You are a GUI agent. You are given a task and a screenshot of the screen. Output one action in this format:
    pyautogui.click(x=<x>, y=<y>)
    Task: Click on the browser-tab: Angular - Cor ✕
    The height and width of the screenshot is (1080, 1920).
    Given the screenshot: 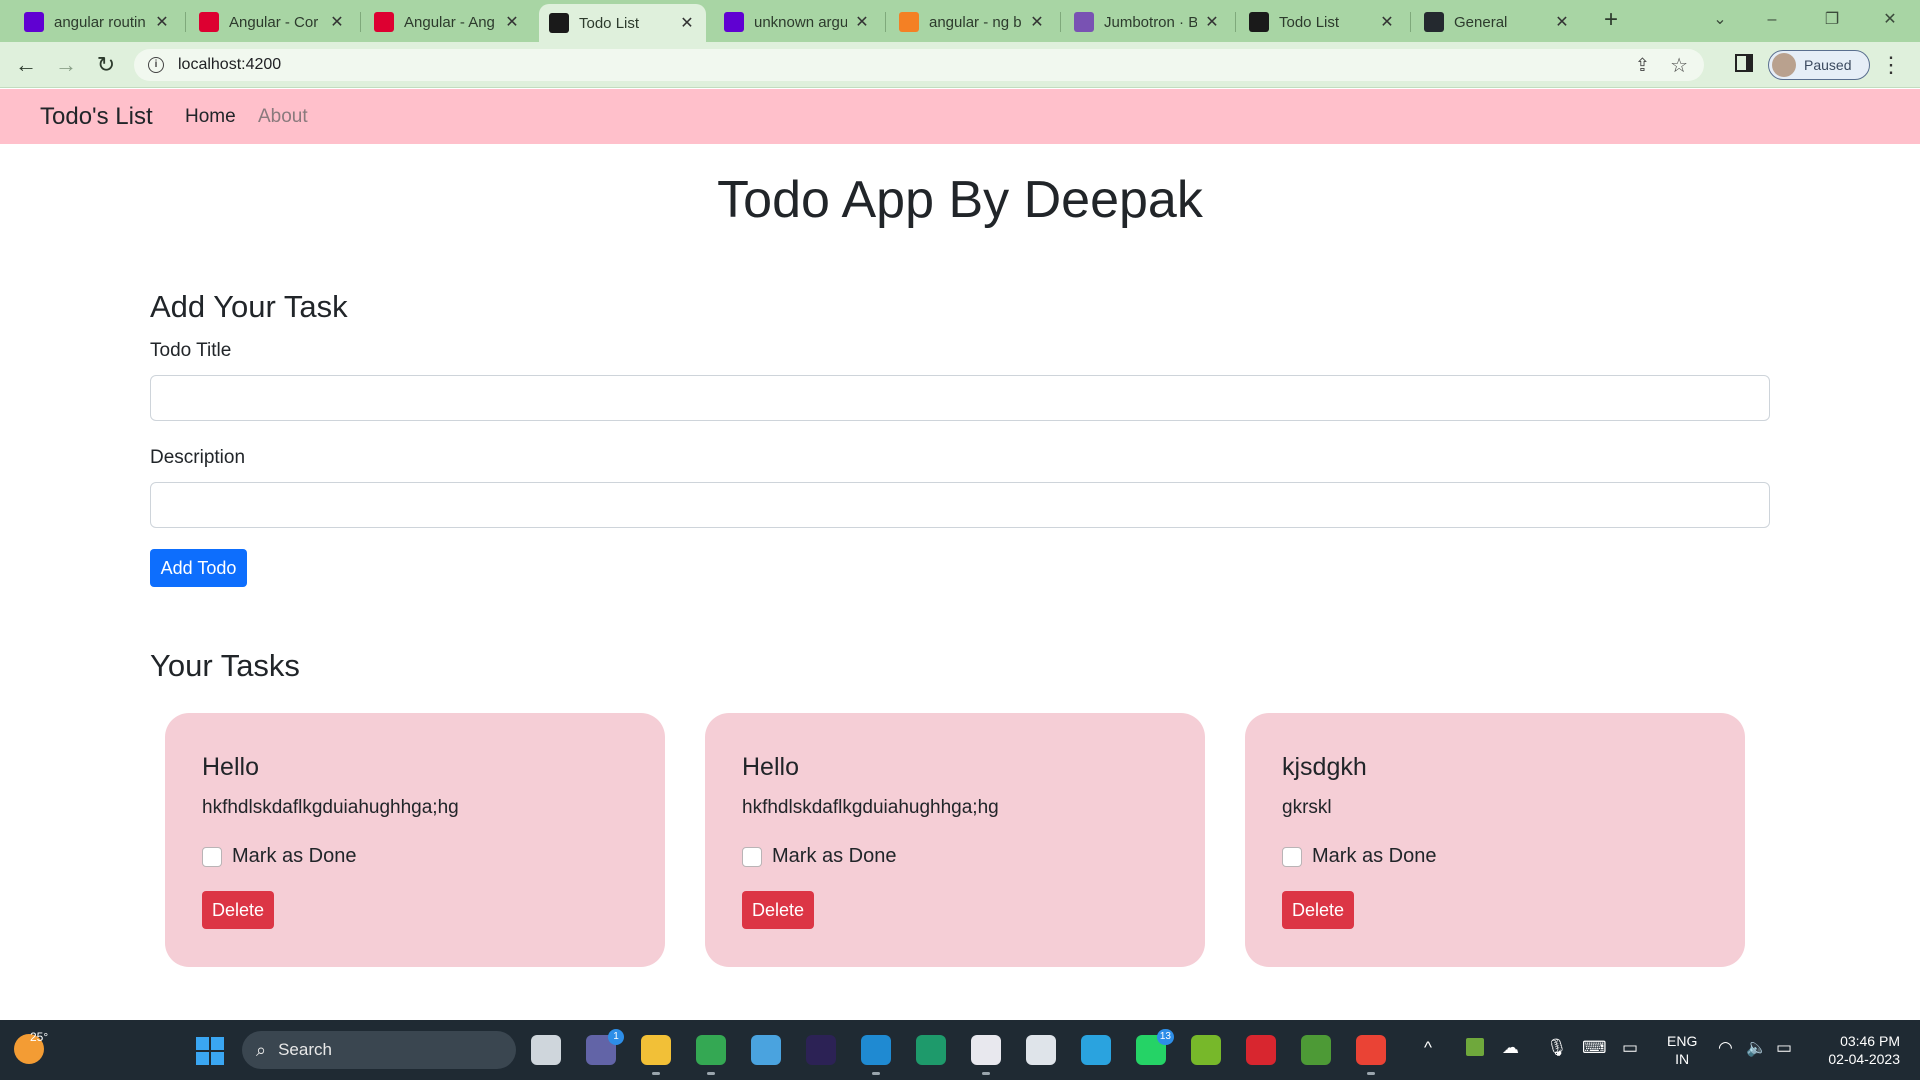 What is the action you would take?
    pyautogui.click(x=272, y=22)
    